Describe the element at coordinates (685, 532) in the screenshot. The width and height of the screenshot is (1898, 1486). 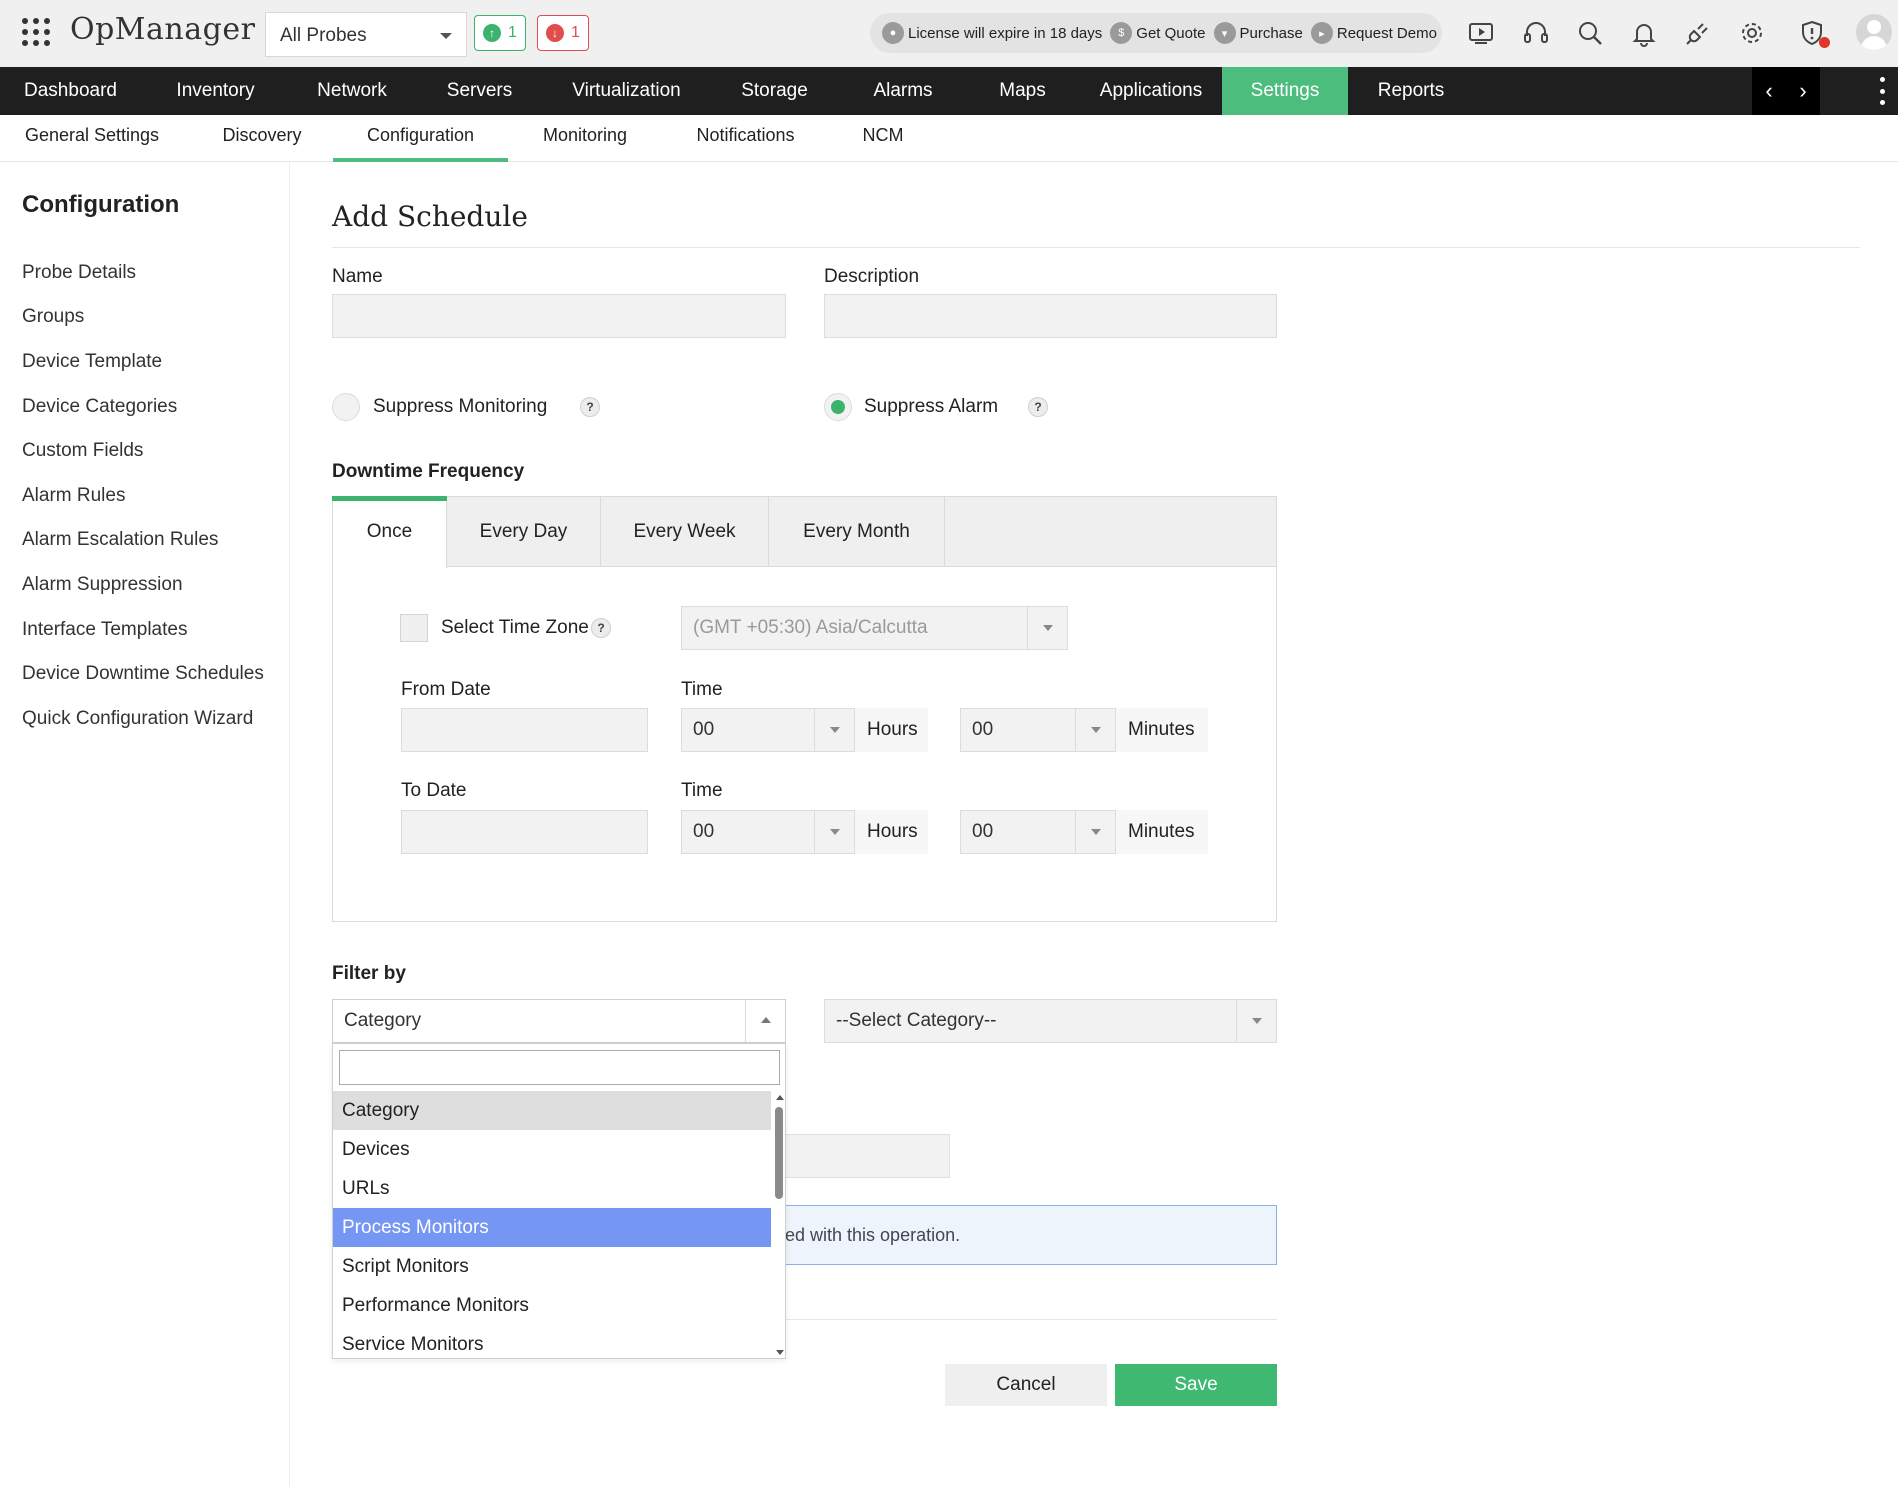
I see `tab-every-week: Every Week` at that location.